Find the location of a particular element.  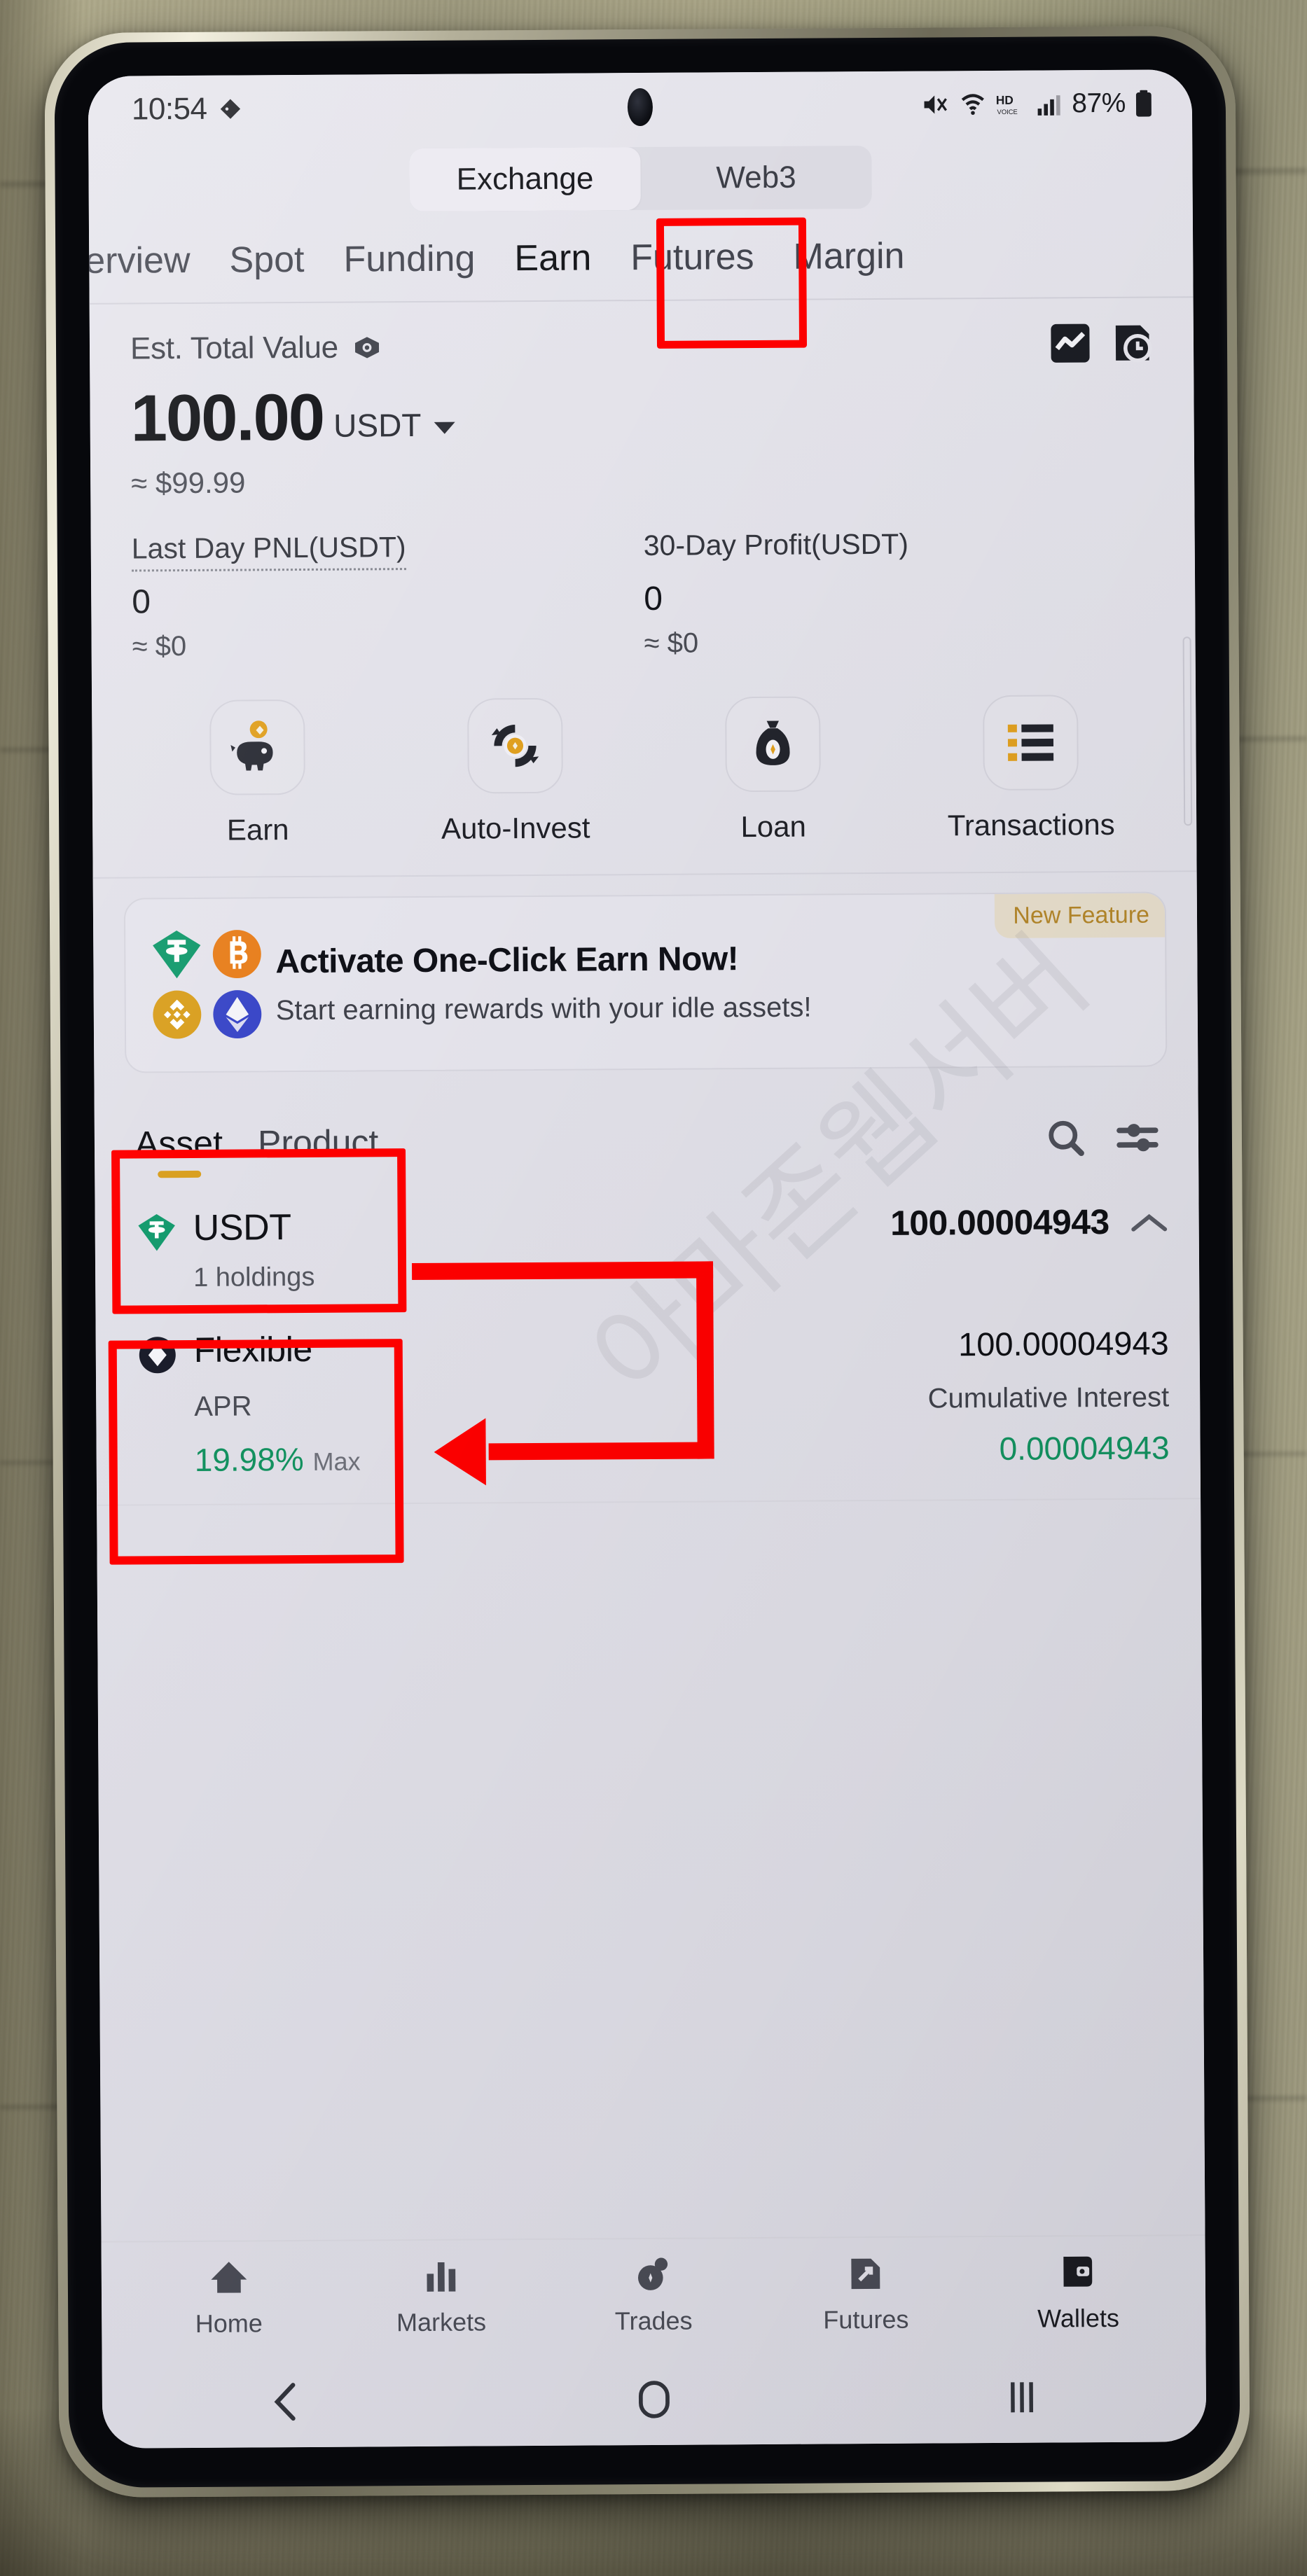

bnb-icon is located at coordinates (177, 1014).